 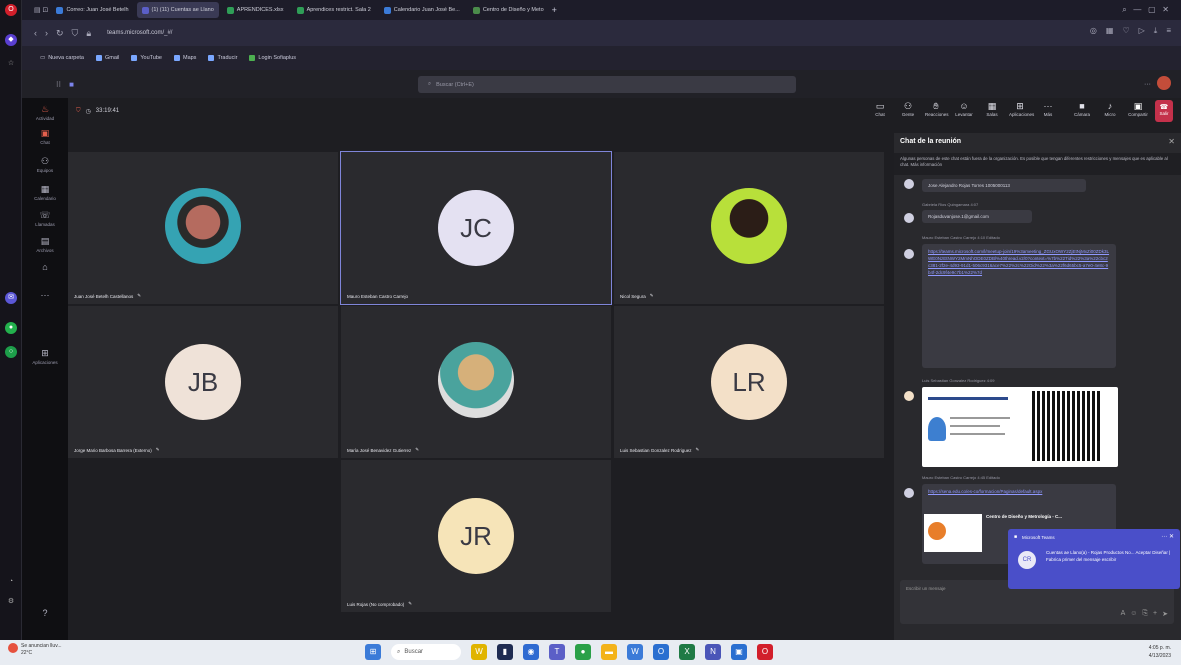 What do you see at coordinates (1171, 141) in the screenshot?
I see `close-icon: ✕` at bounding box center [1171, 141].